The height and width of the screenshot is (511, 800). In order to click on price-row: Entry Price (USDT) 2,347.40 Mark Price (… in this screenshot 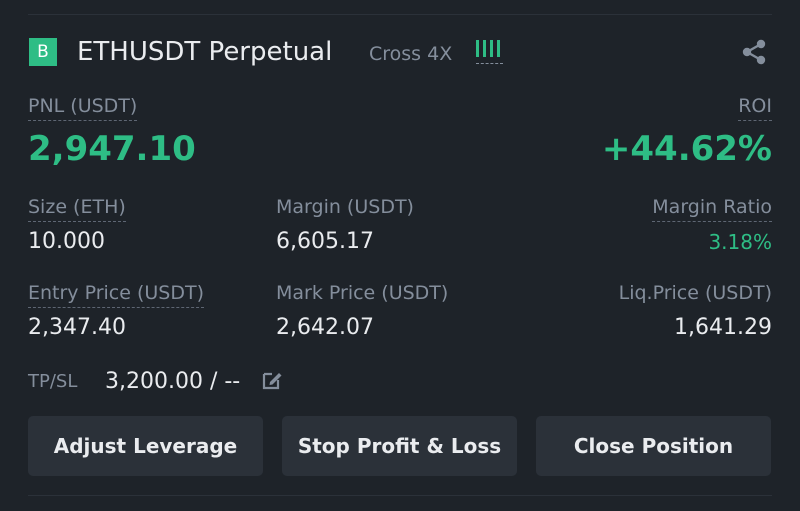, I will do `click(400, 312)`.